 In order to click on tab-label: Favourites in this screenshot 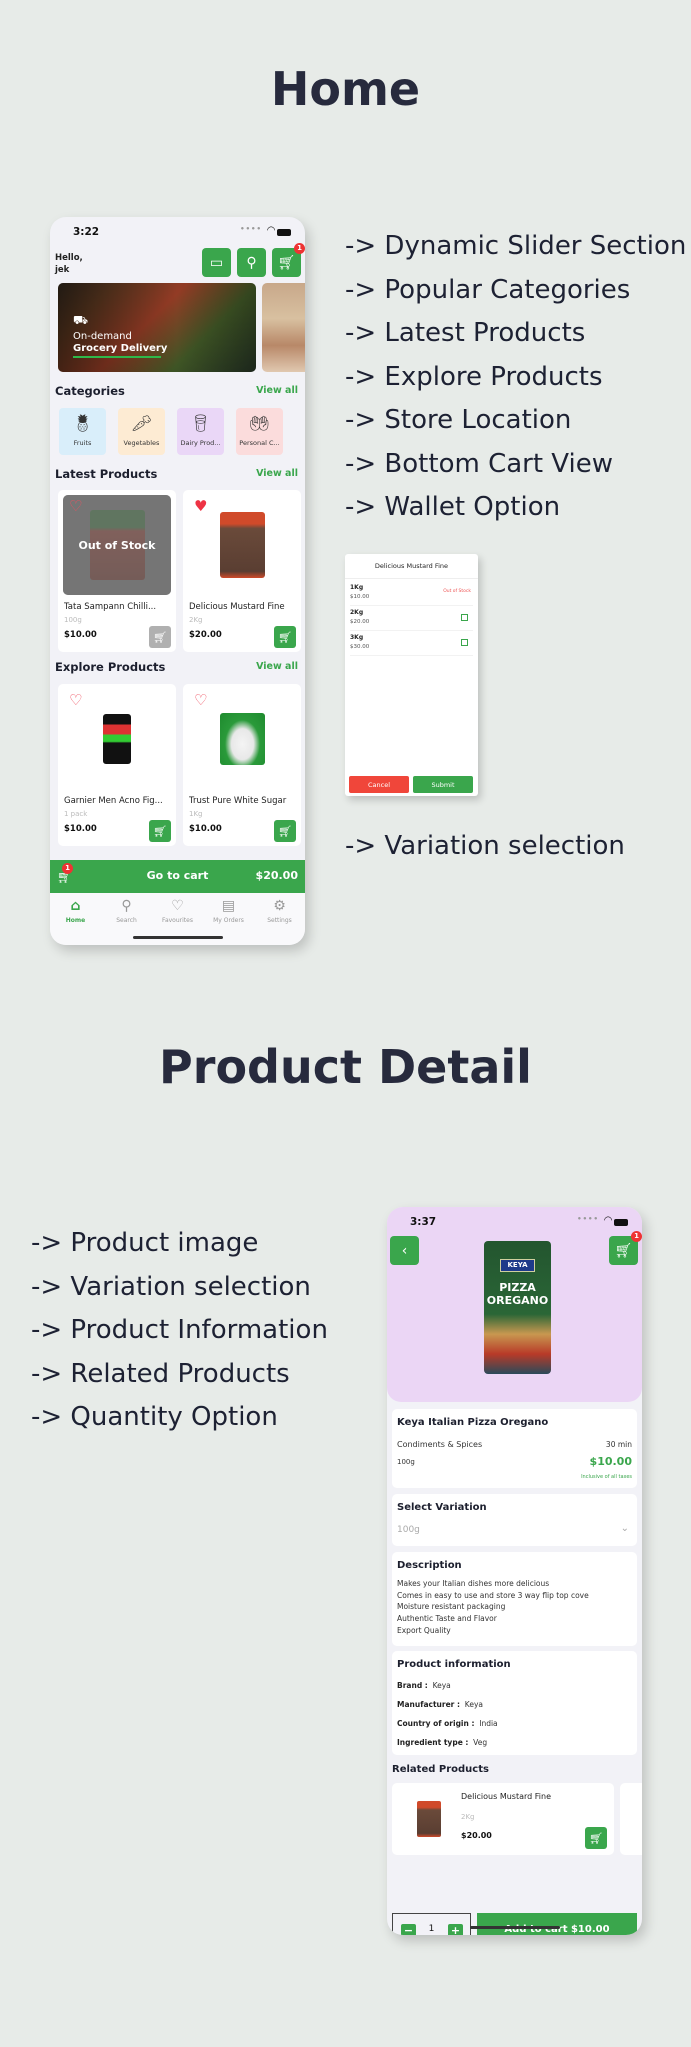, I will do `click(177, 920)`.